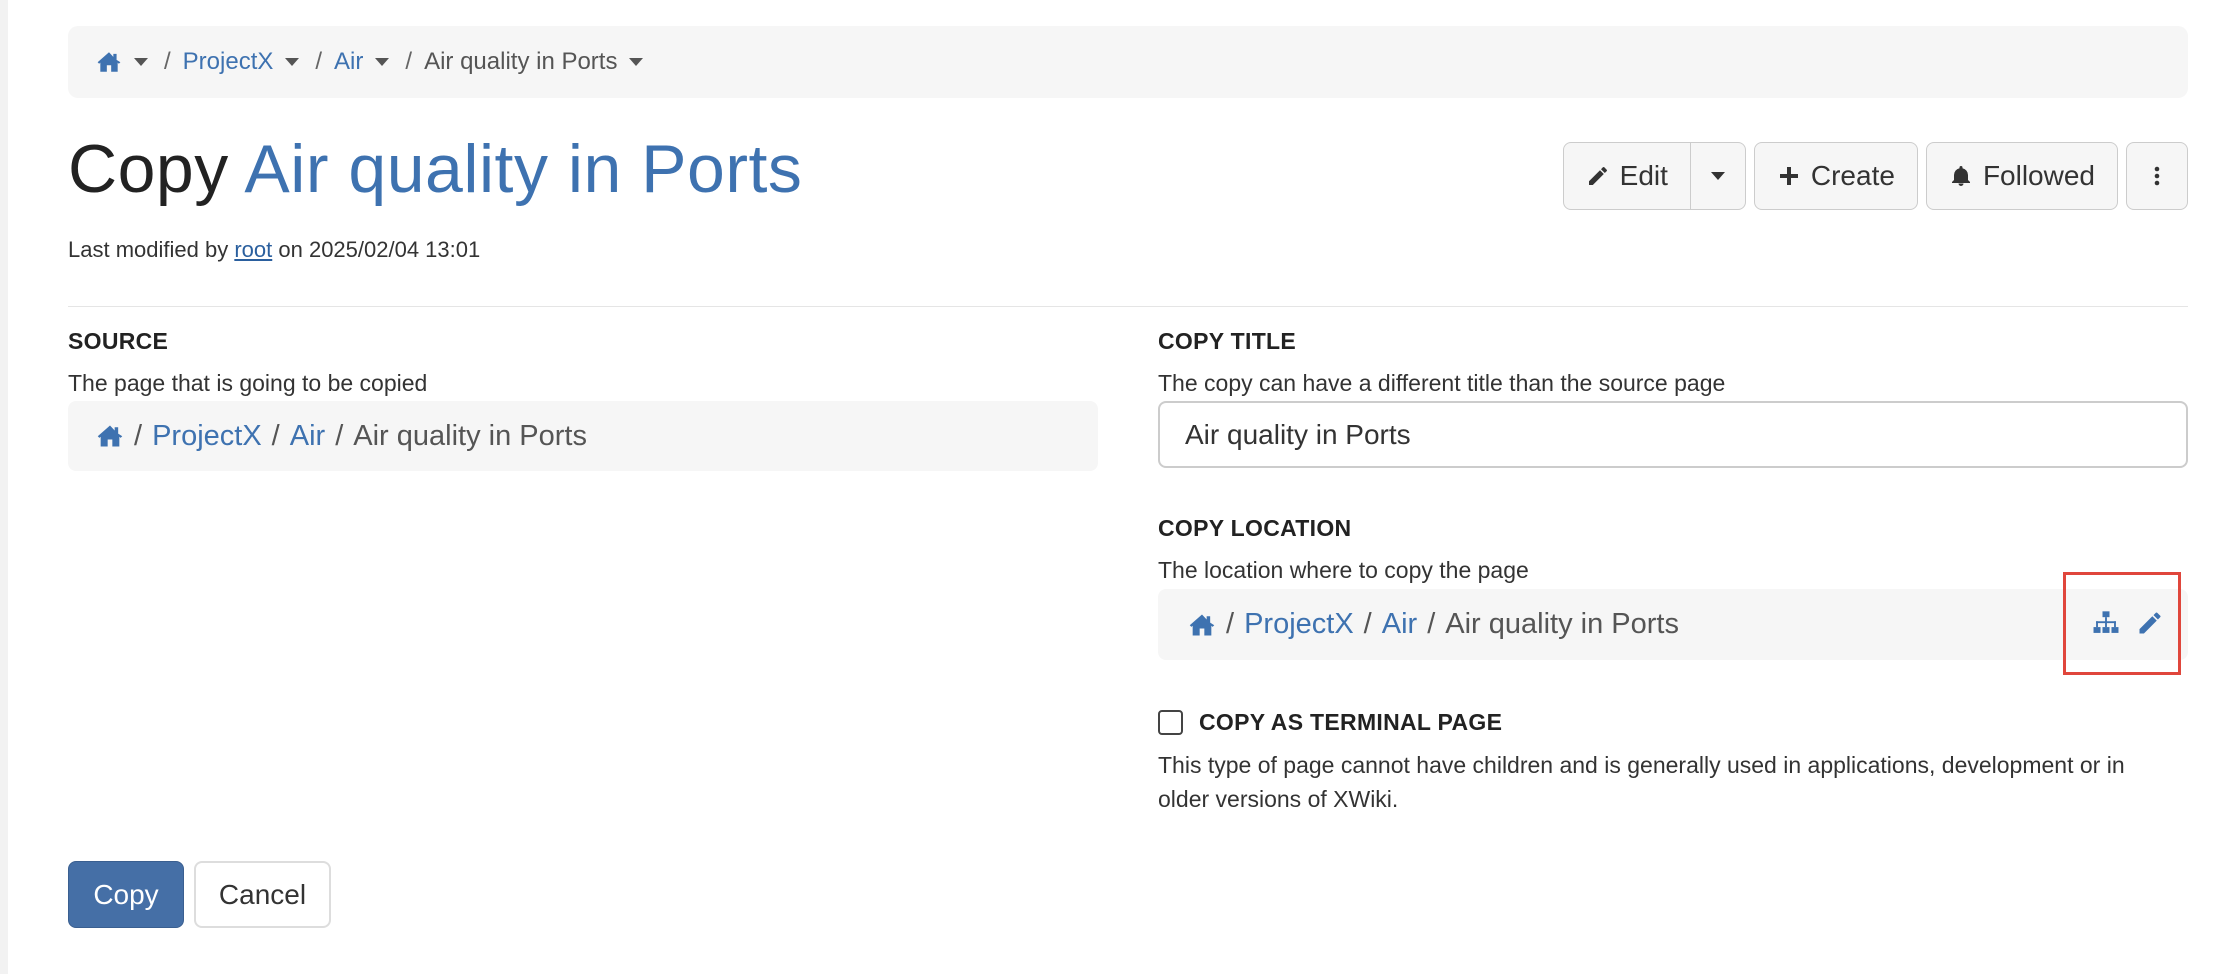  Describe the element at coordinates (1852, 175) in the screenshot. I see `create-label: Create` at that location.